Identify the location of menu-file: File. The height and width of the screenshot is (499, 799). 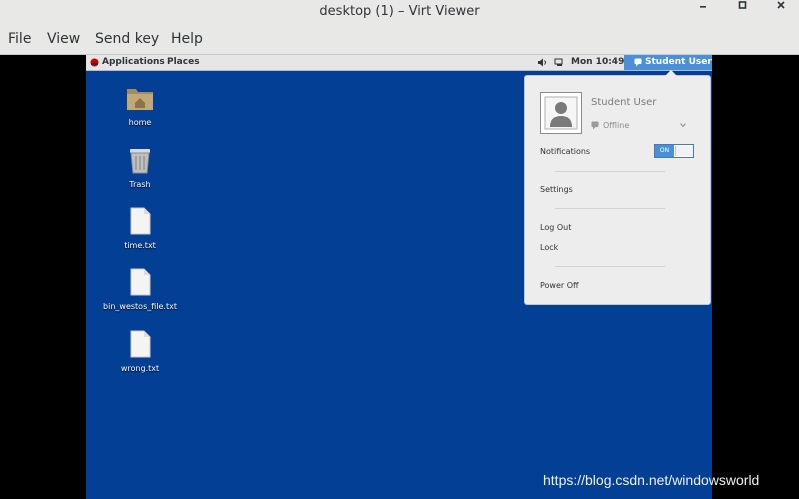
(19, 39).